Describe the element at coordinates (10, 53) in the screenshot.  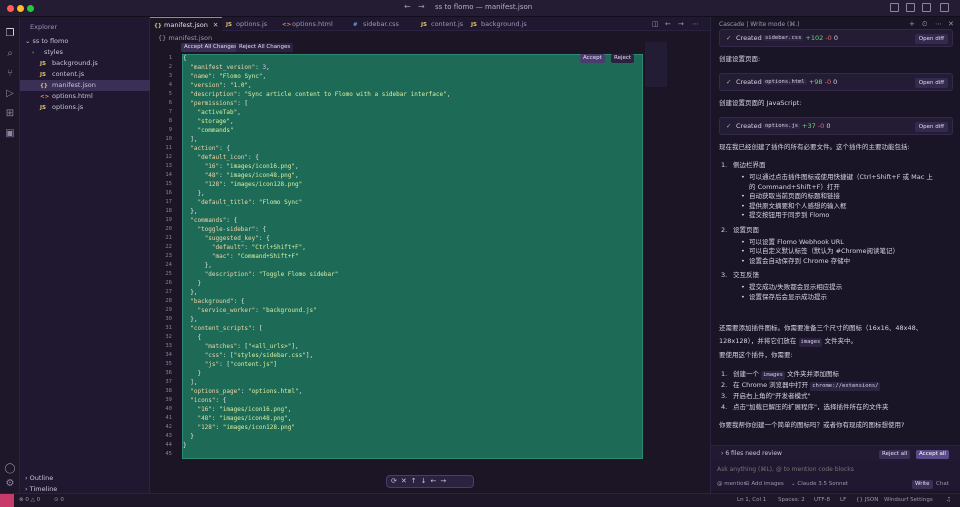
I see `search-icon: ⌕` at that location.